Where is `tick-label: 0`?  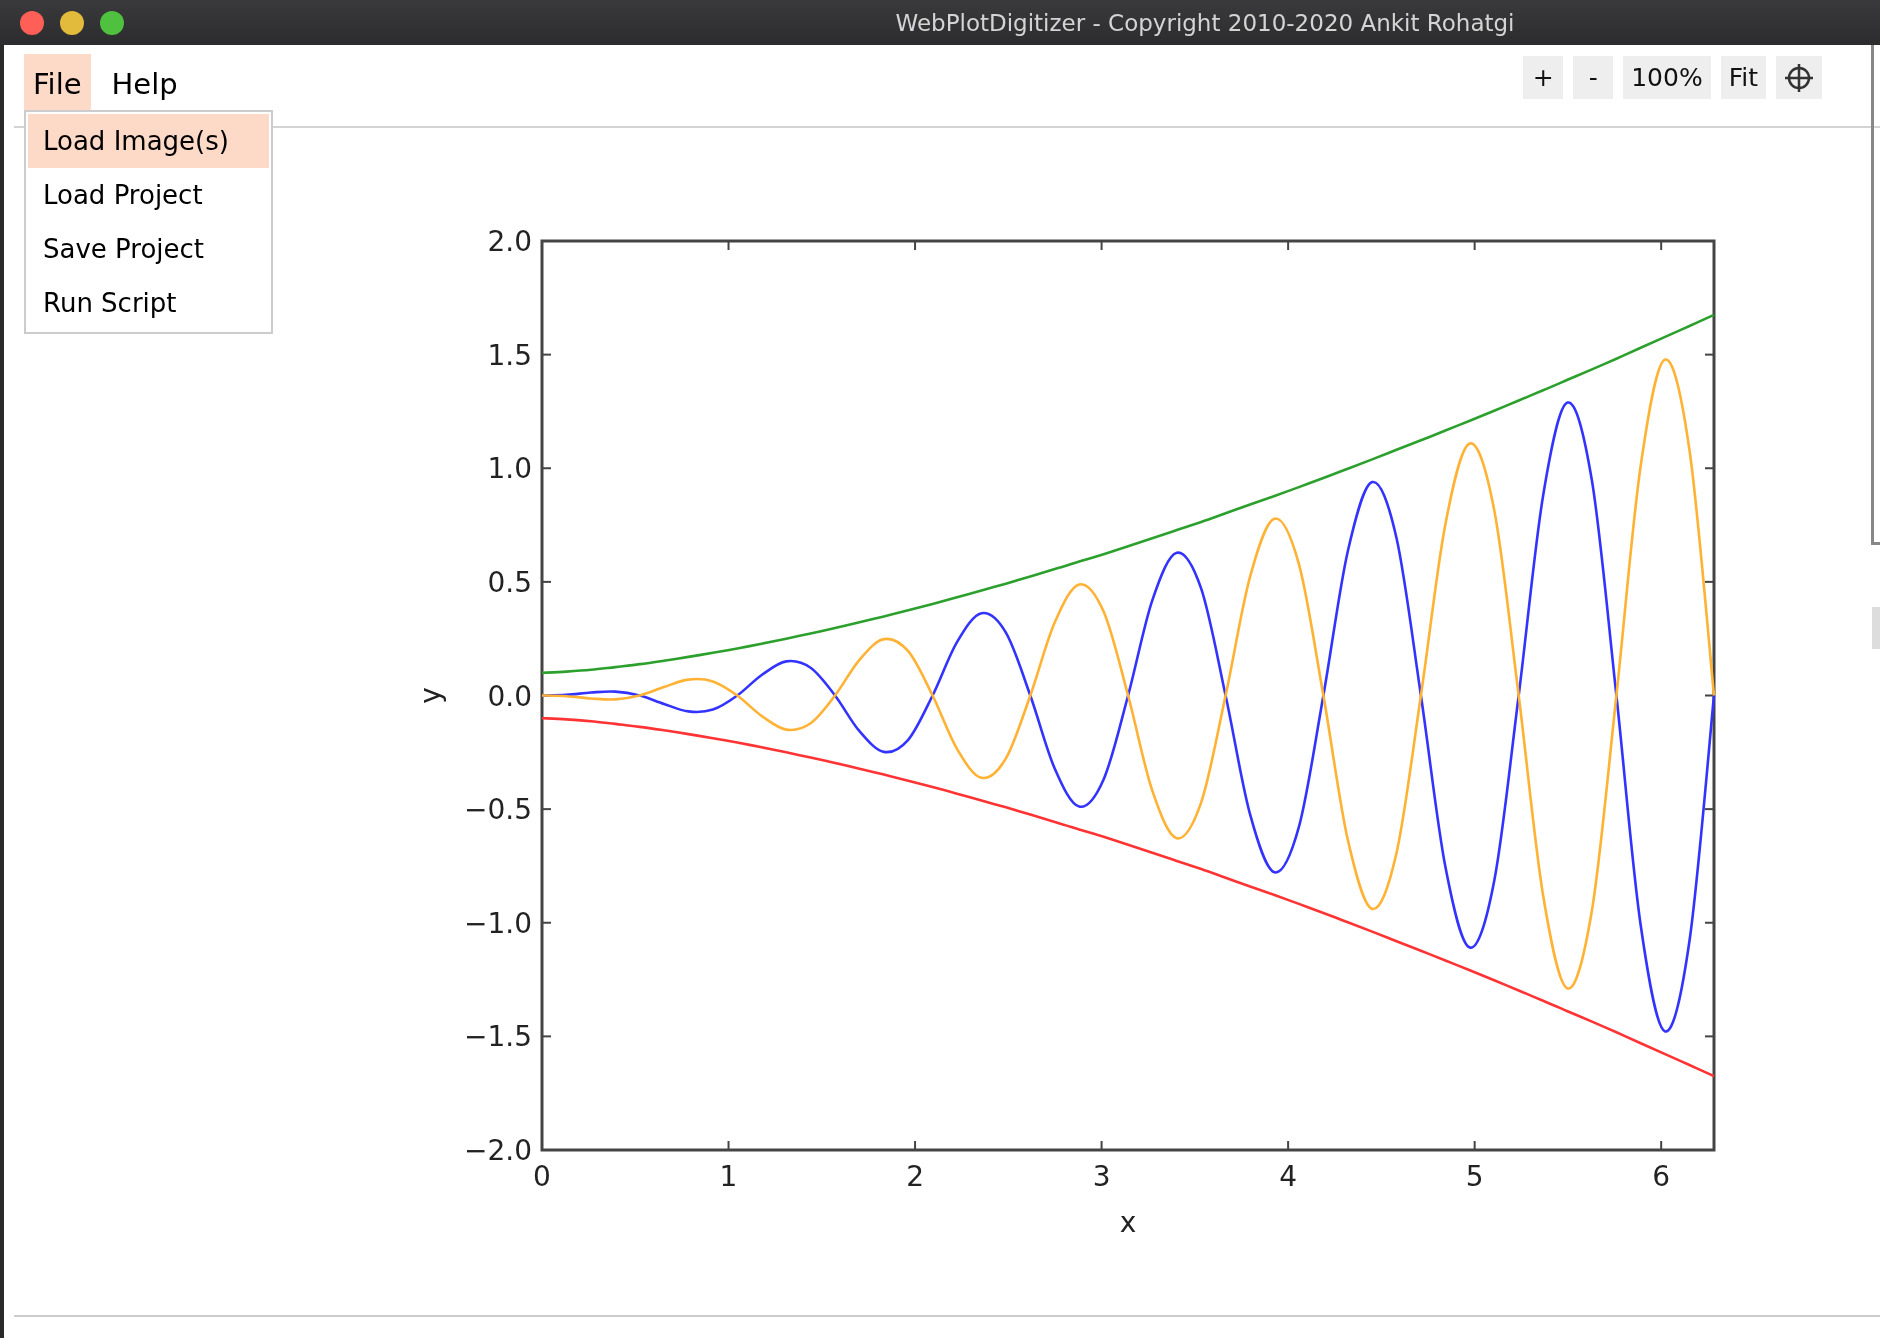 tick-label: 0 is located at coordinates (542, 1176).